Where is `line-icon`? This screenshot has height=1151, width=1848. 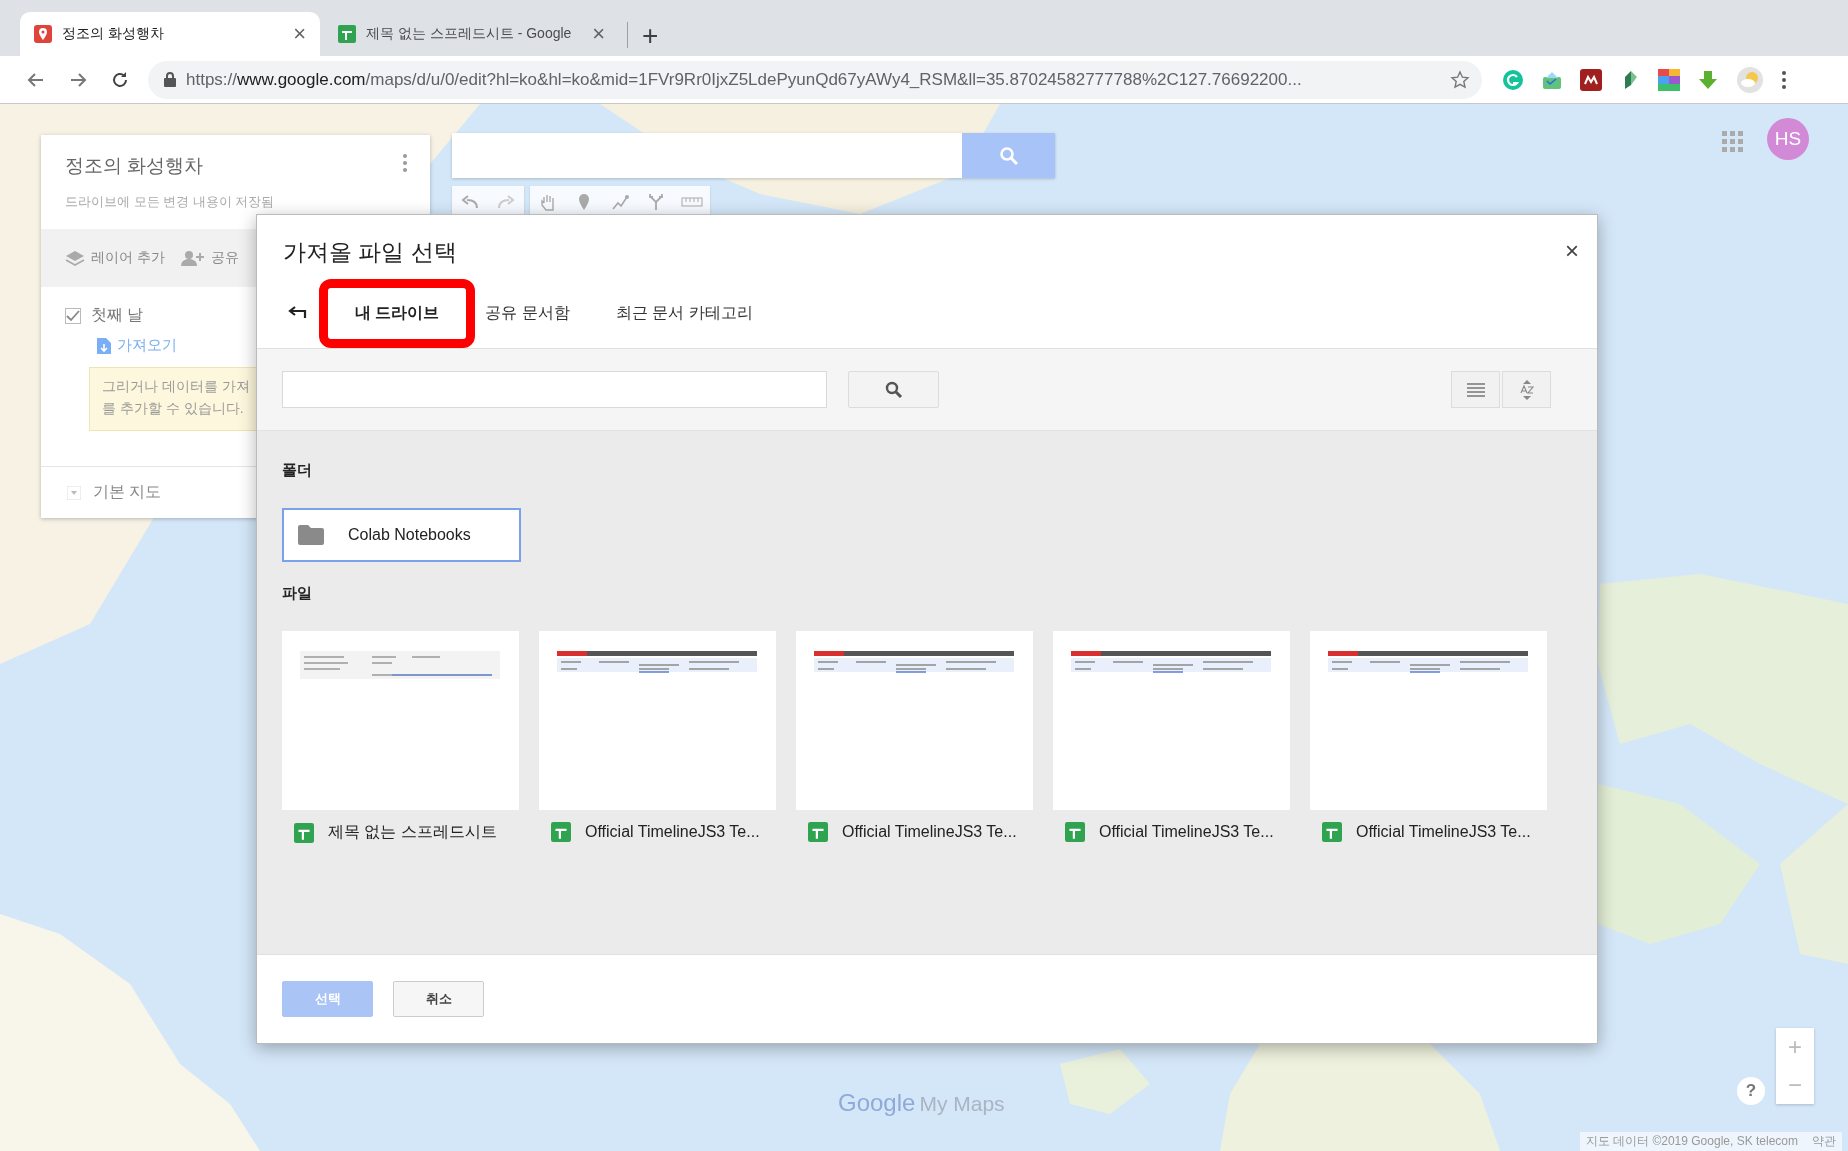 line-icon is located at coordinates (620, 202).